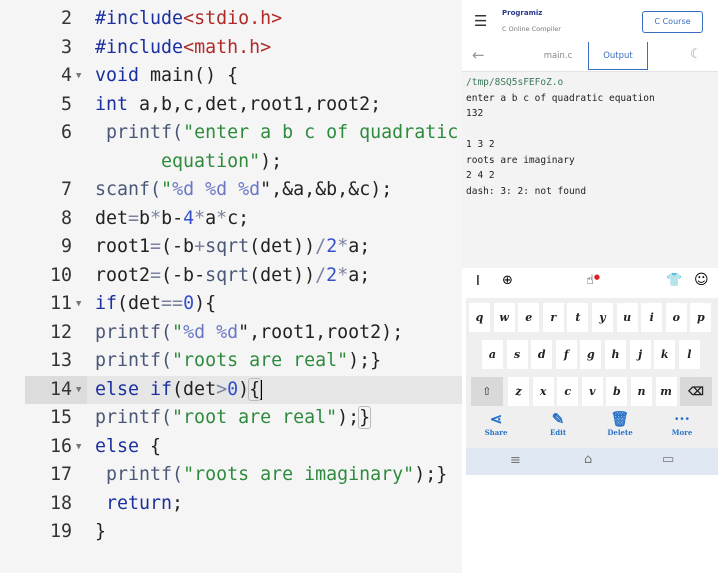  What do you see at coordinates (618, 56) in the screenshot?
I see `tab-output: Output` at bounding box center [618, 56].